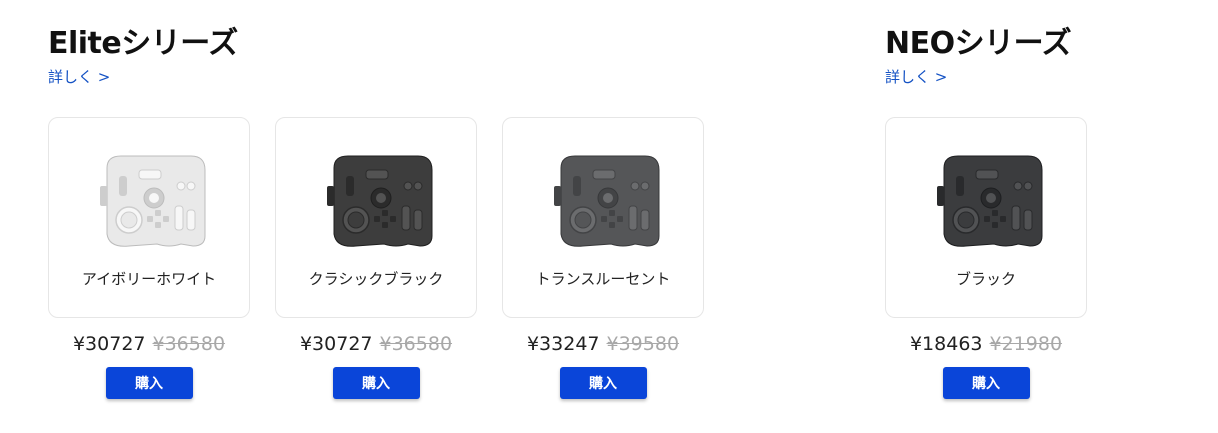  Describe the element at coordinates (149, 279) in the screenshot. I see `product-name: アイボリーホワイト` at that location.